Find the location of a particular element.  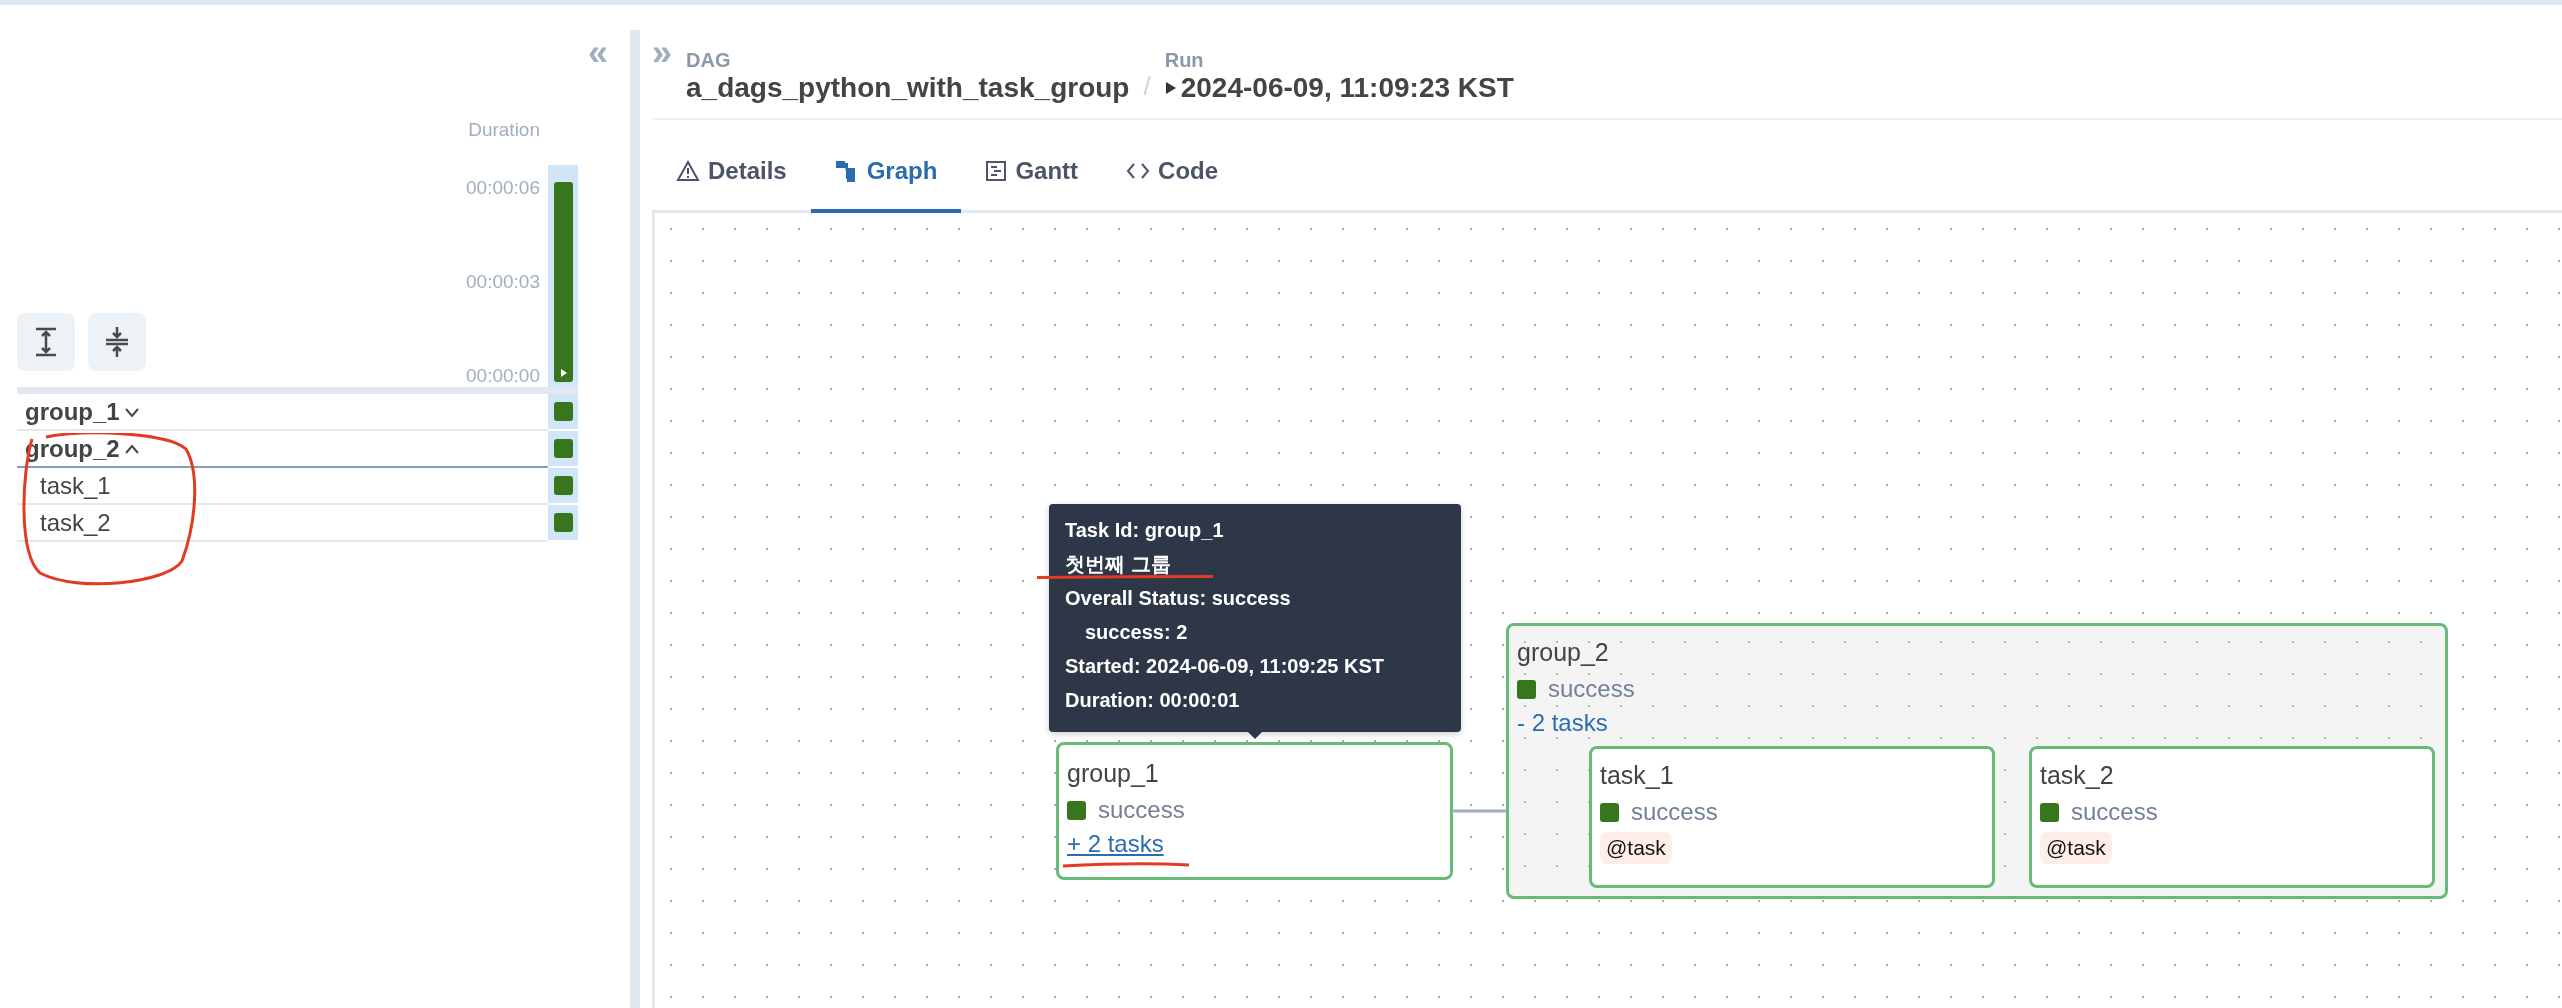

tab: Gantt is located at coordinates (1032, 166).